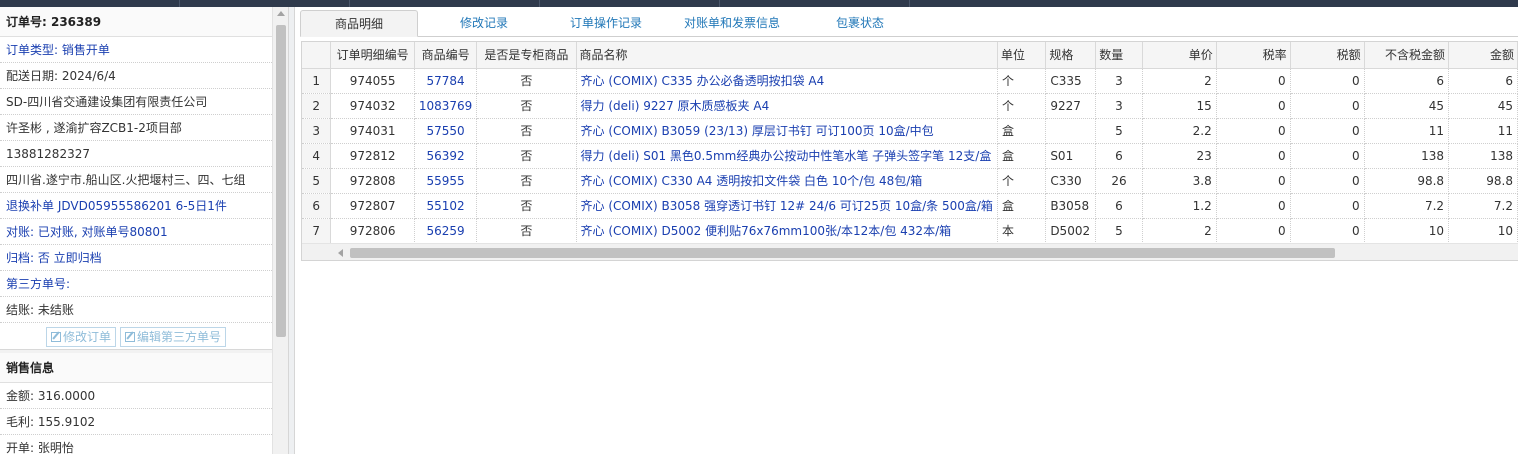  Describe the element at coordinates (136, 258) in the screenshot. I see `archive-status: 归档: 否 立即归档` at that location.